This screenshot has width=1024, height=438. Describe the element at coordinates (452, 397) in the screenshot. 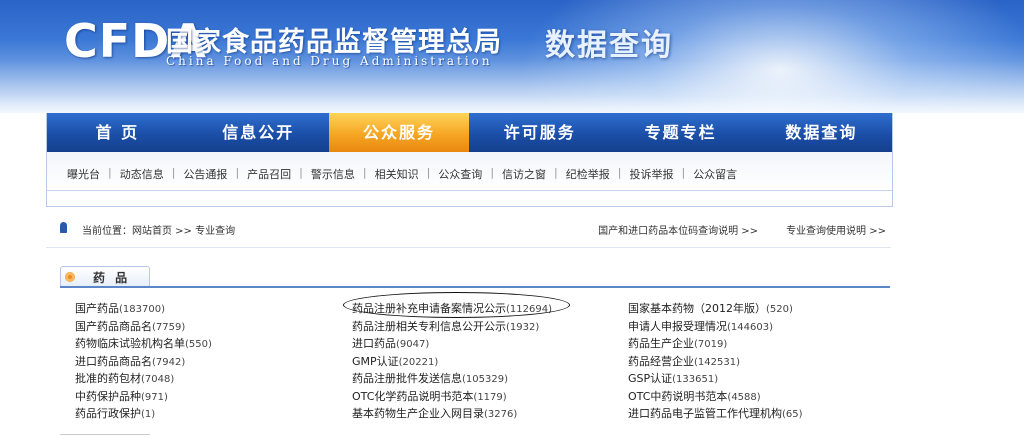

I see `db-link: OTC化学药品说明书范本(1179)` at that location.